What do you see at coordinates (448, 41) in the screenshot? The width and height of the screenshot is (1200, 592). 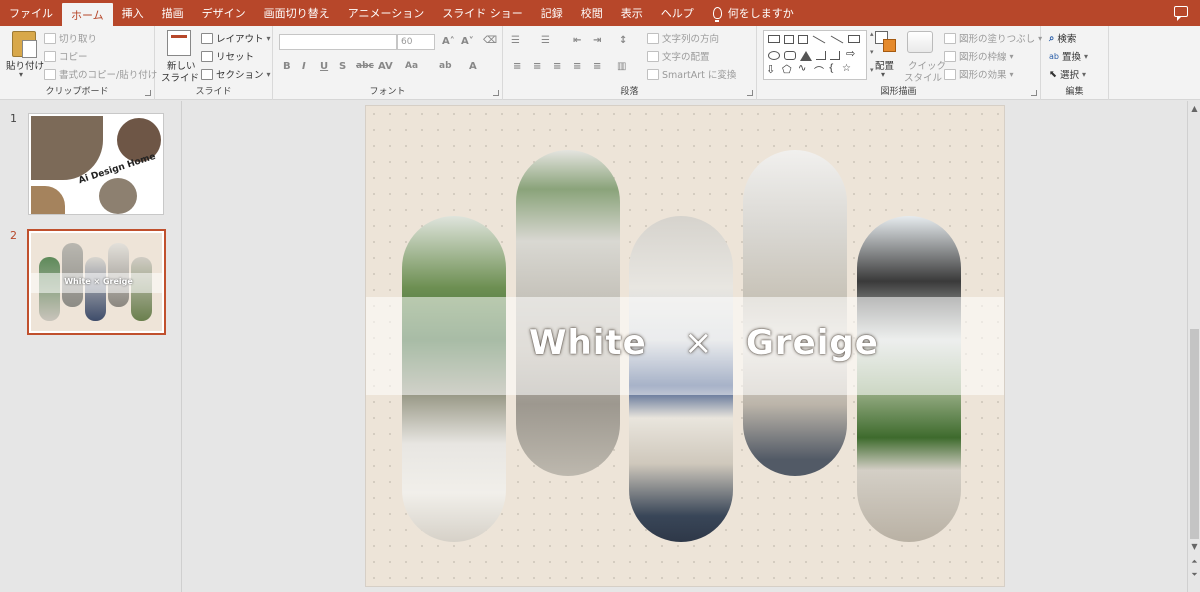 I see `grow-font-icon: A˄` at bounding box center [448, 41].